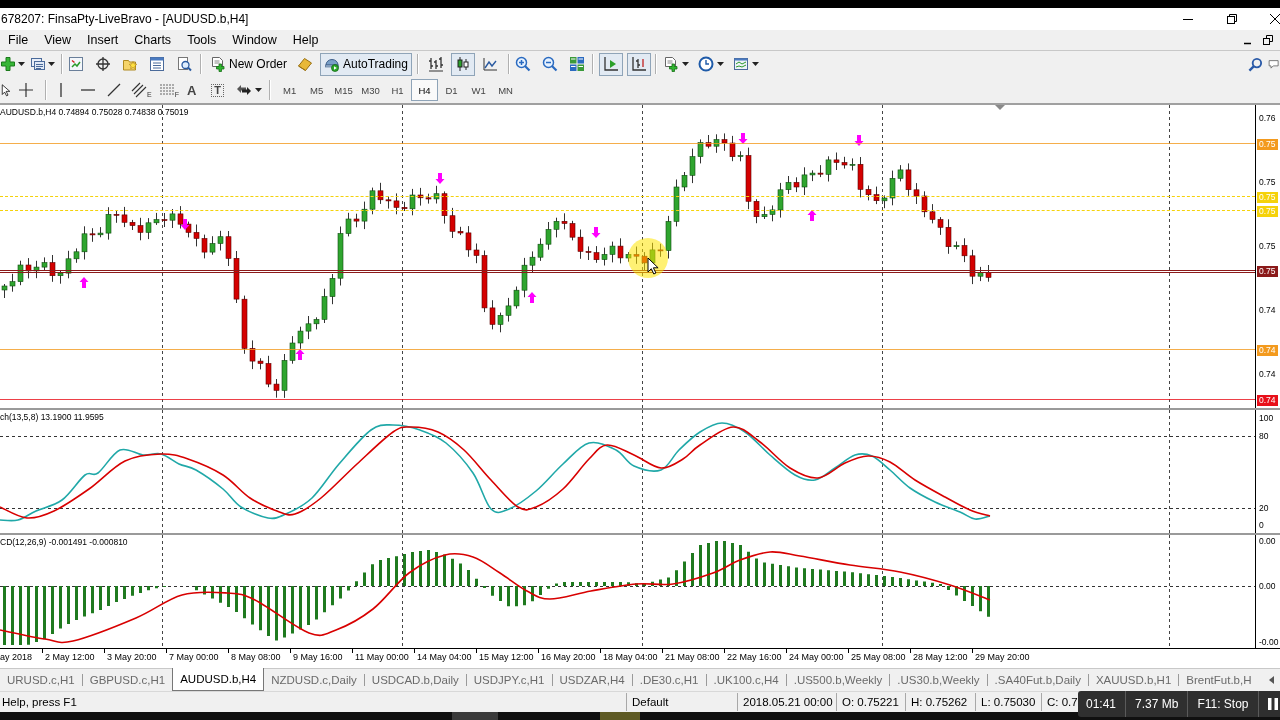  Describe the element at coordinates (305, 64) in the screenshot. I see `eraser-icon` at that location.